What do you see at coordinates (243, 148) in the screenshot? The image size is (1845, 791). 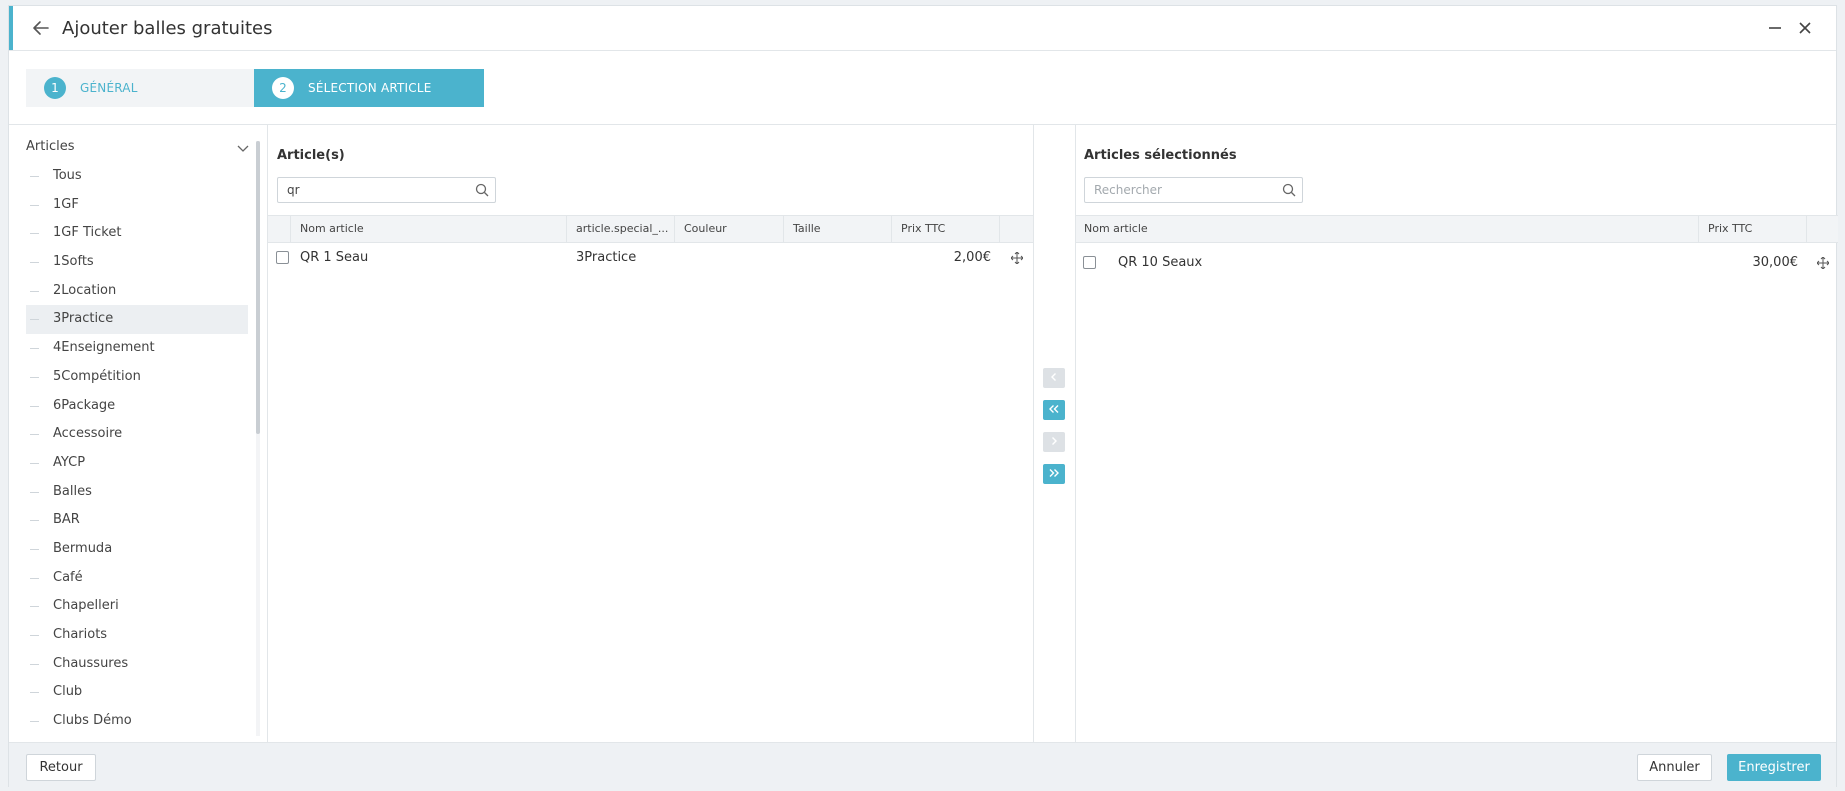 I see `chevron-down-icon` at bounding box center [243, 148].